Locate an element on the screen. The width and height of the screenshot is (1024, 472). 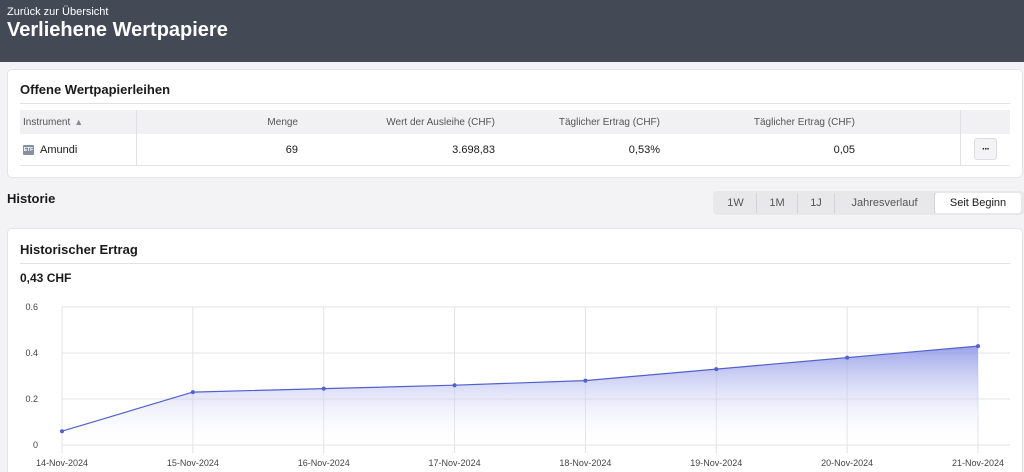
wert-cell: 3.698,83 is located at coordinates (473, 149).